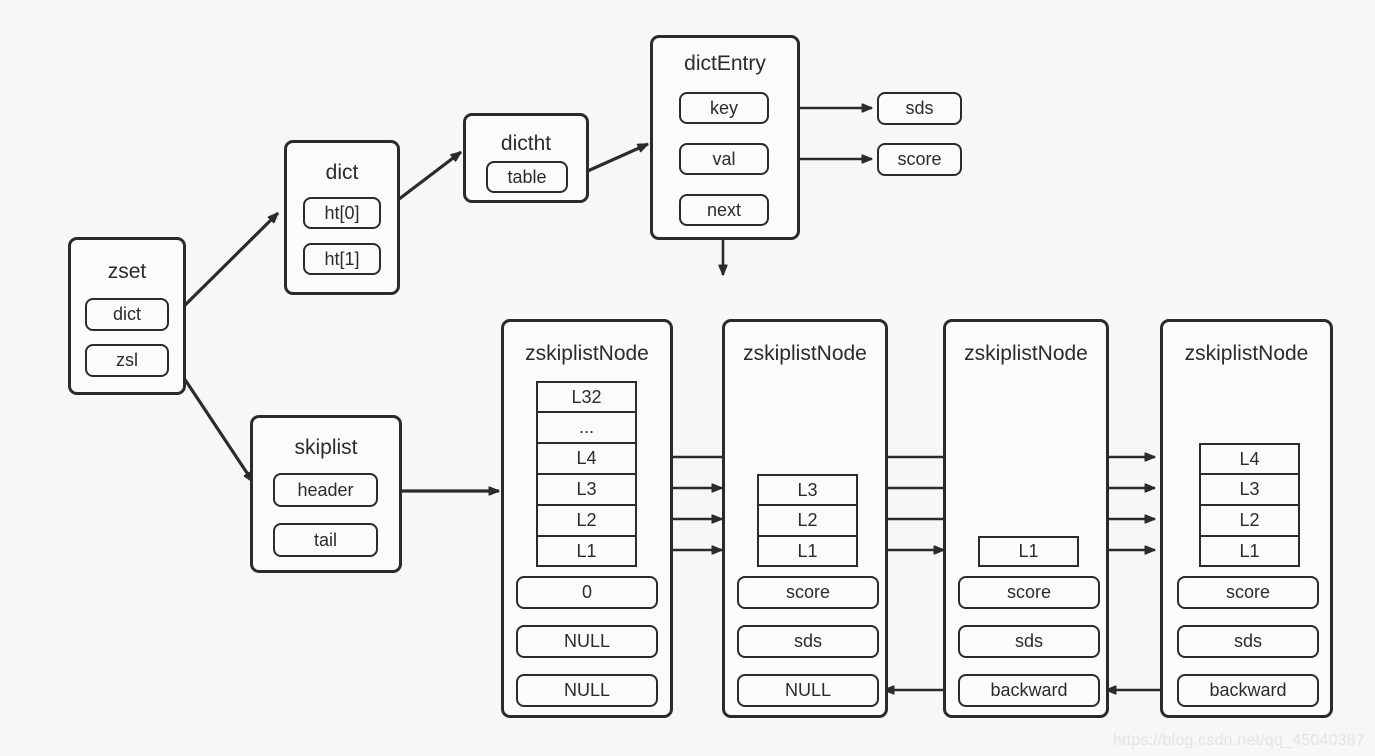 Image resolution: width=1375 pixels, height=756 pixels. What do you see at coordinates (807, 551) in the screenshot?
I see `node2-level-L1: L1` at bounding box center [807, 551].